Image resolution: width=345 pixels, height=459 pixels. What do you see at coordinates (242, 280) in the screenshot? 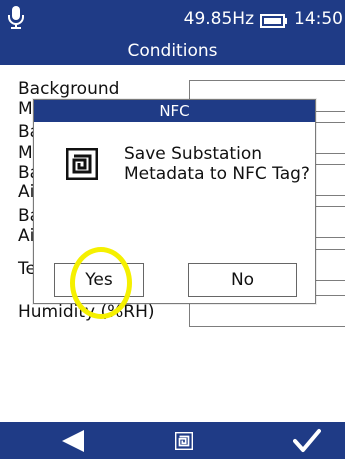
I see `no-button: No` at bounding box center [242, 280].